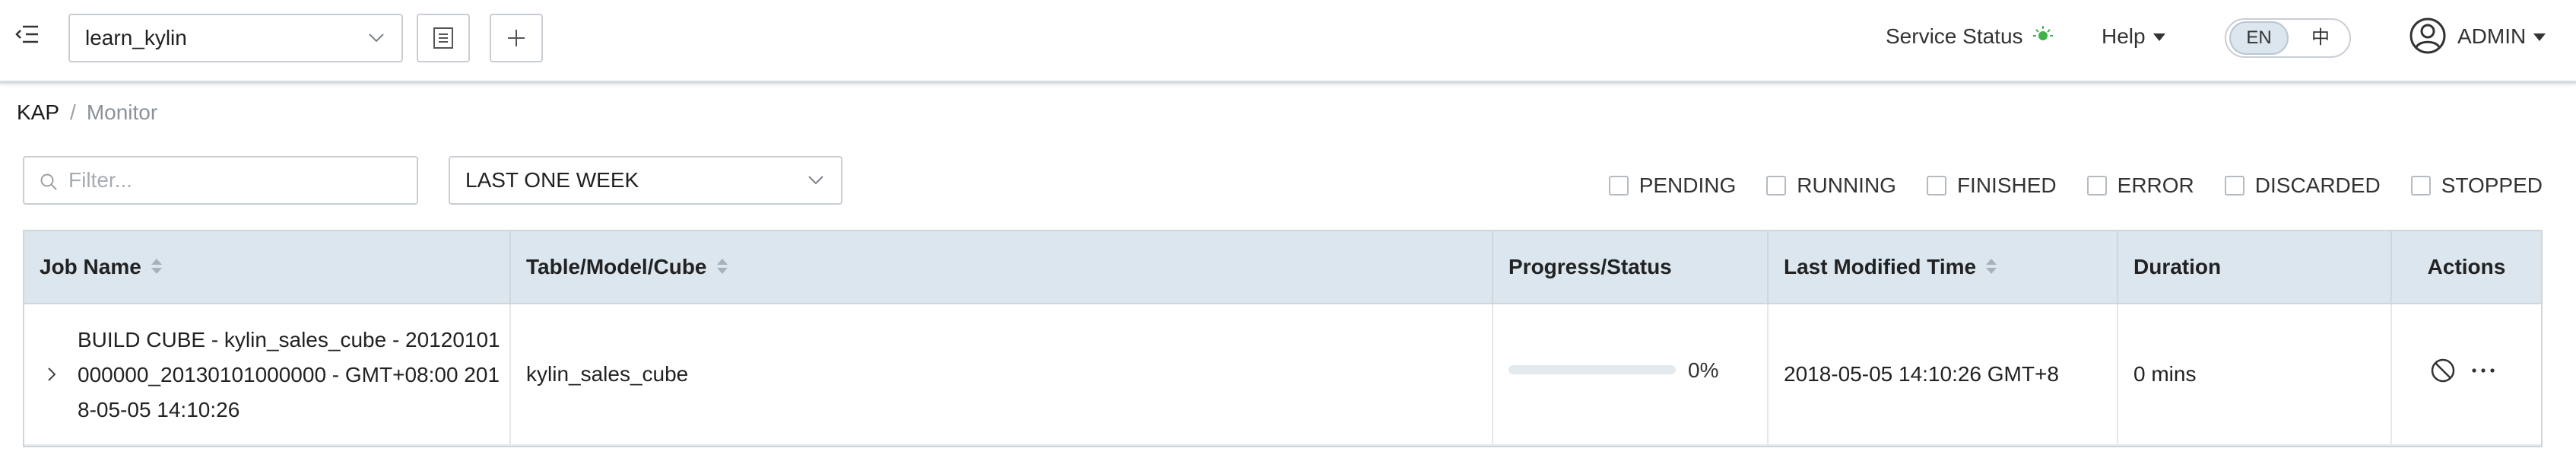 This screenshot has width=2576, height=458. Describe the element at coordinates (608, 374) in the screenshot. I see `target-name: kylin_sales_cube` at that location.